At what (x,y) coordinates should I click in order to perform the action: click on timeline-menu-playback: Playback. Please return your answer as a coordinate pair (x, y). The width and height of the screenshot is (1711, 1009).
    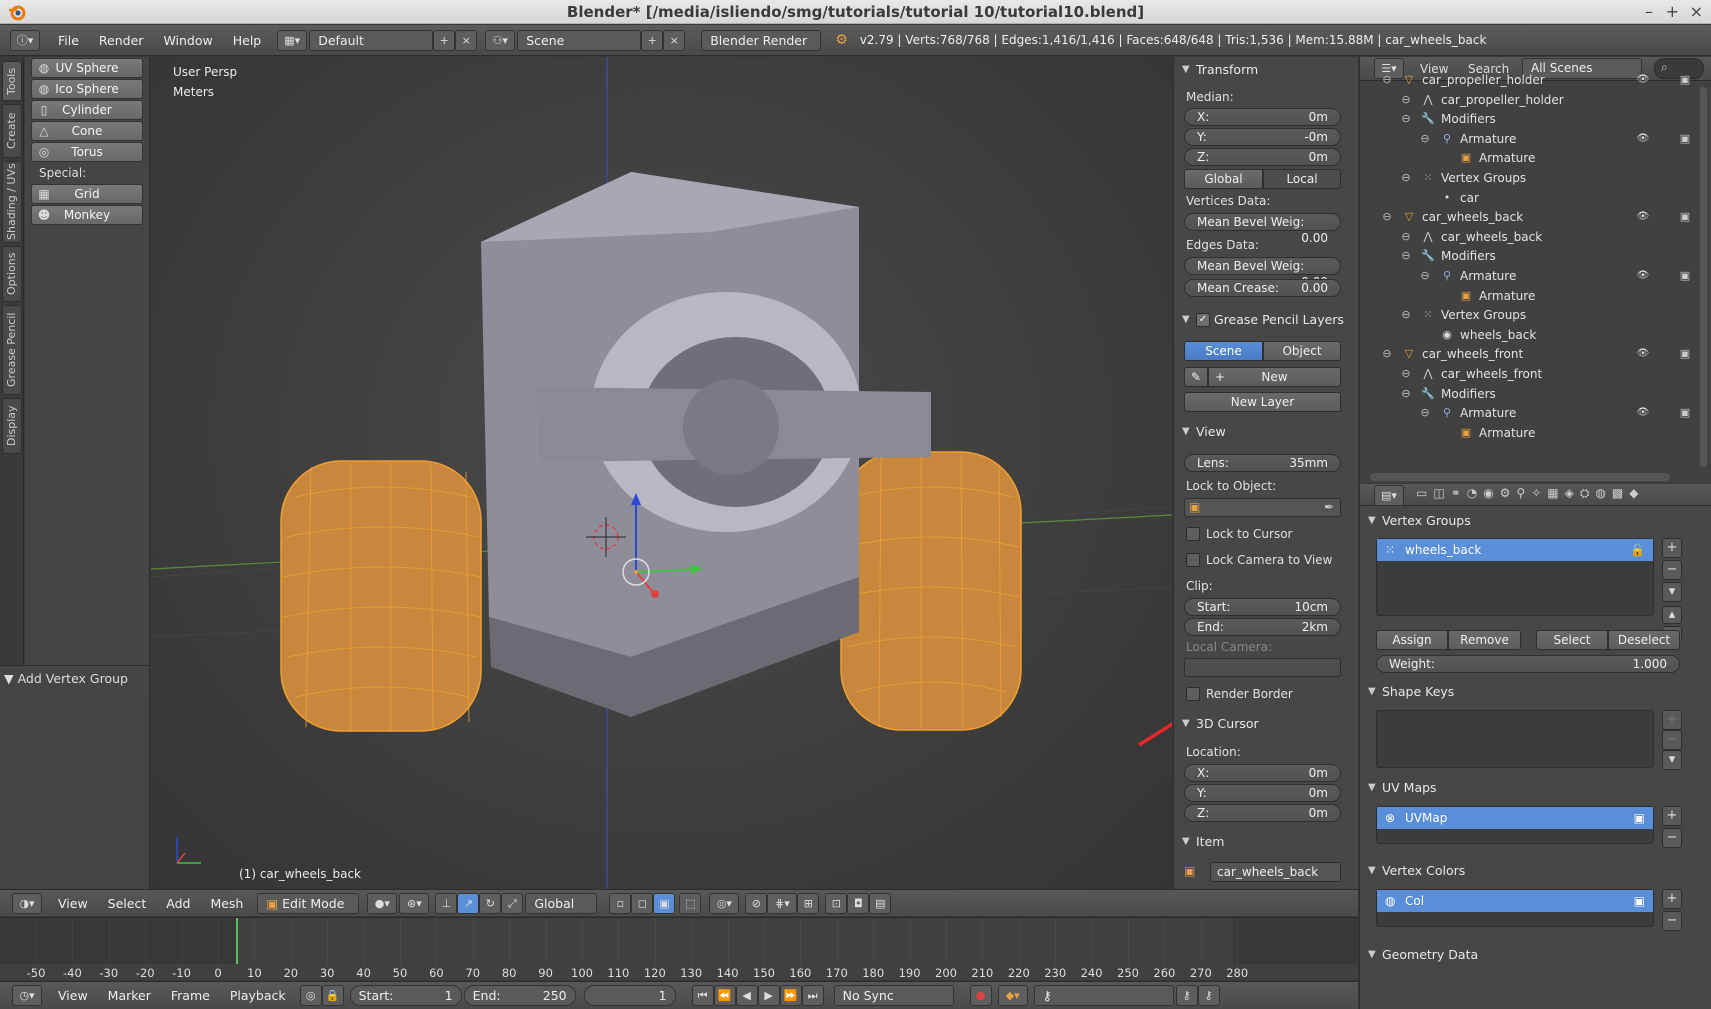
    Looking at the image, I should click on (258, 995).